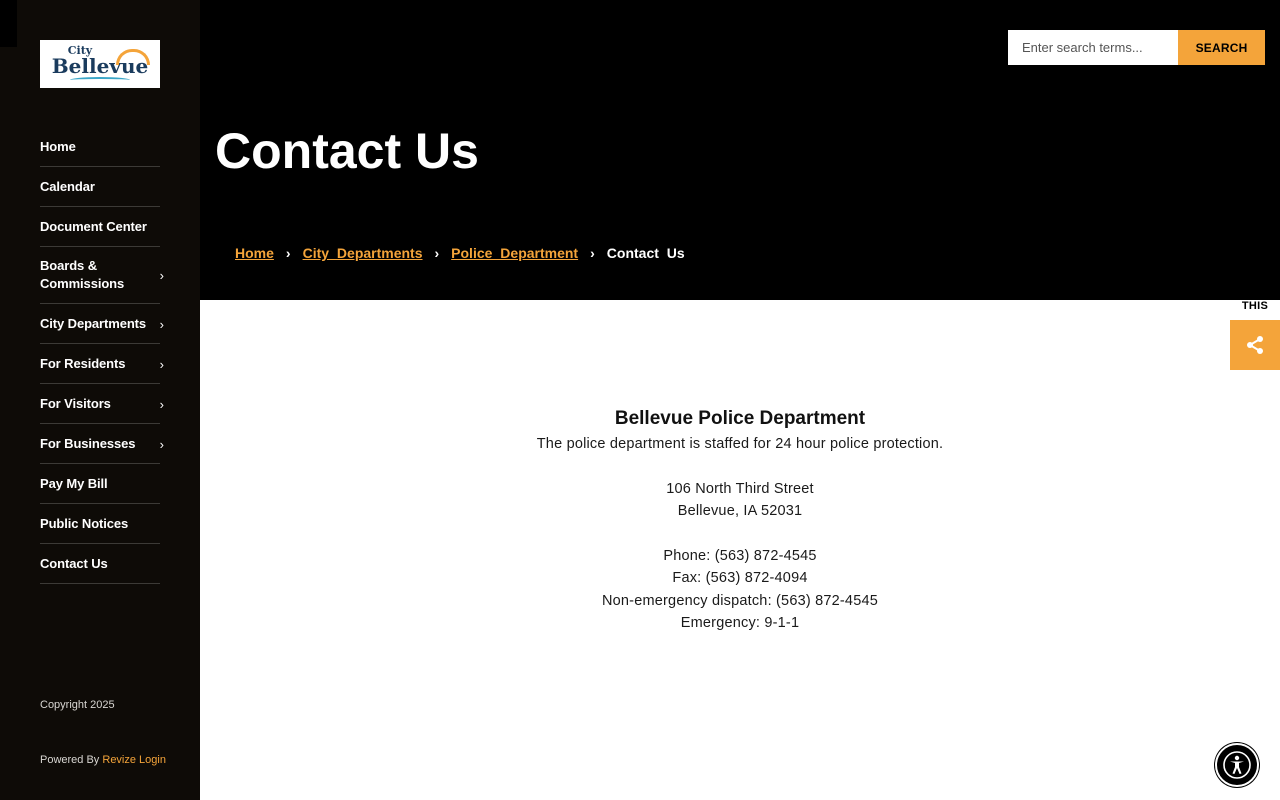  I want to click on breadcrumb-home-link: Home, so click(254, 253).